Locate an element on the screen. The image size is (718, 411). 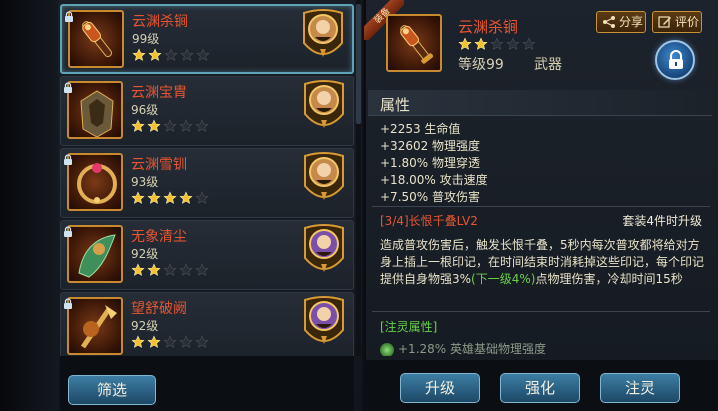
share-label: 分享 is located at coordinates (631, 22).